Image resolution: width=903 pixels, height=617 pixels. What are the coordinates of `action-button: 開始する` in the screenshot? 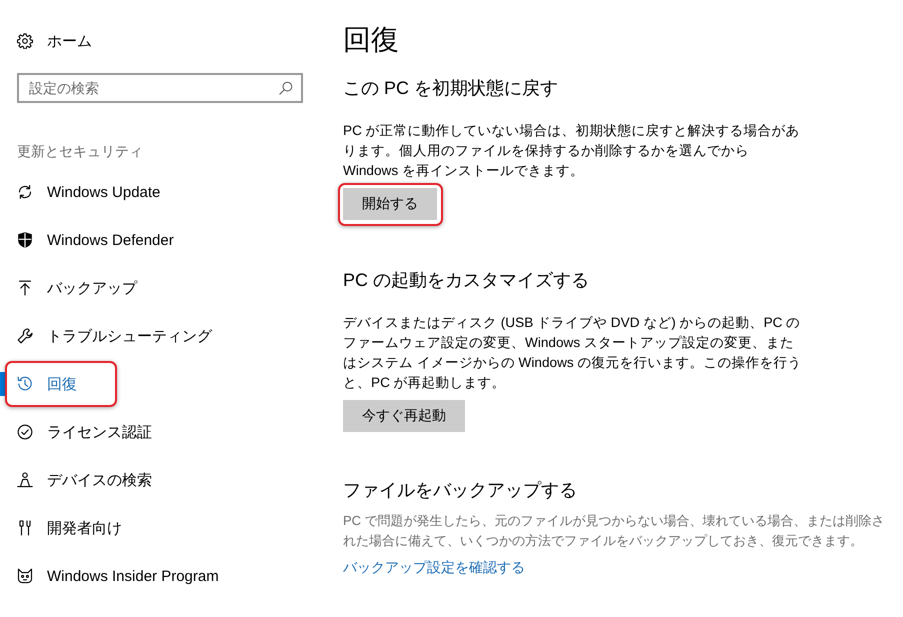 It's located at (390, 204).